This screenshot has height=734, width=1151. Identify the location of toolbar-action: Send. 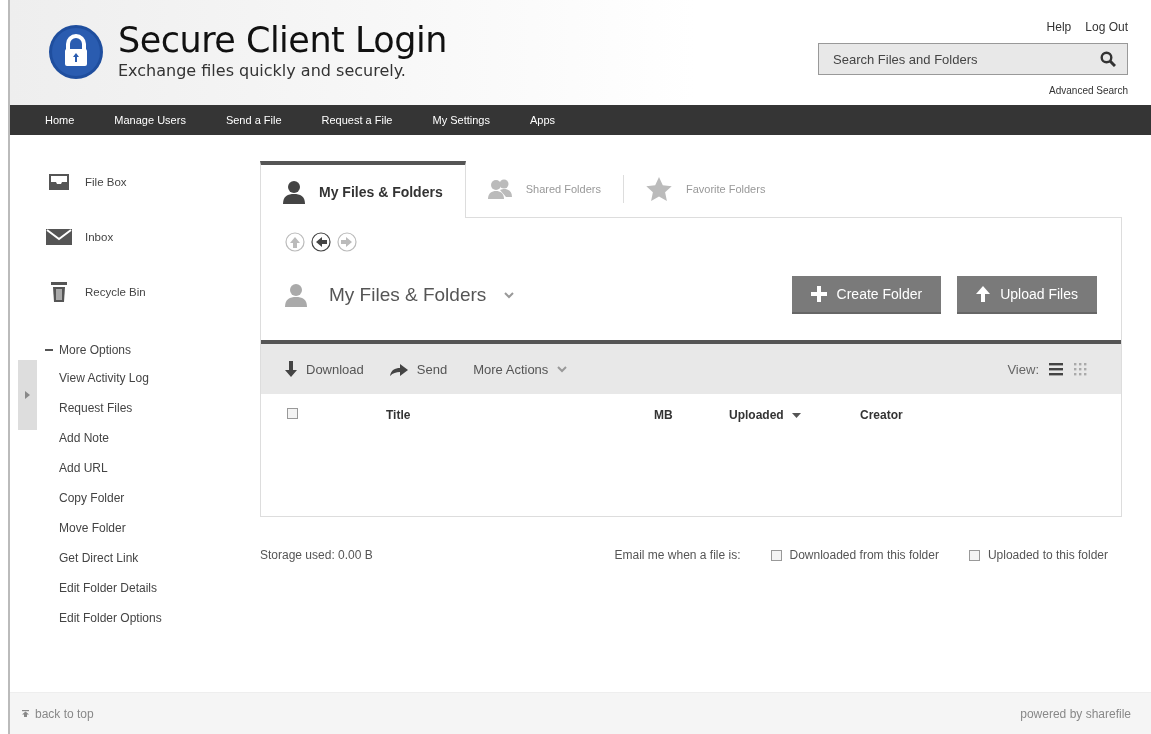
(418, 369).